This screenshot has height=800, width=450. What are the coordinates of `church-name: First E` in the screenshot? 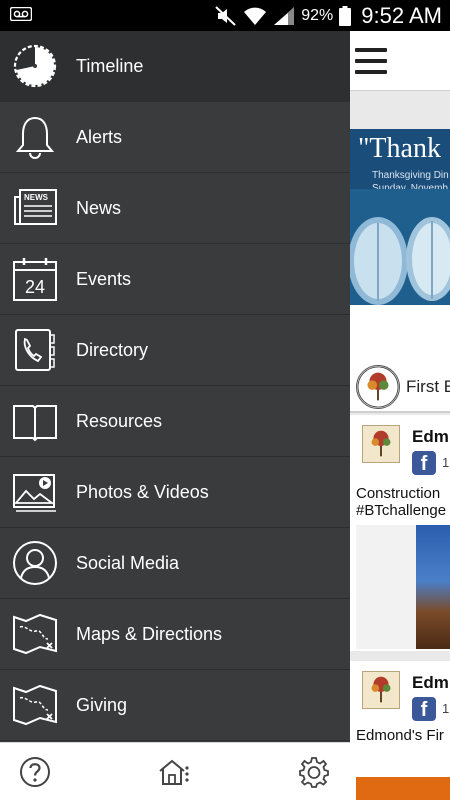 It's located at (428, 386).